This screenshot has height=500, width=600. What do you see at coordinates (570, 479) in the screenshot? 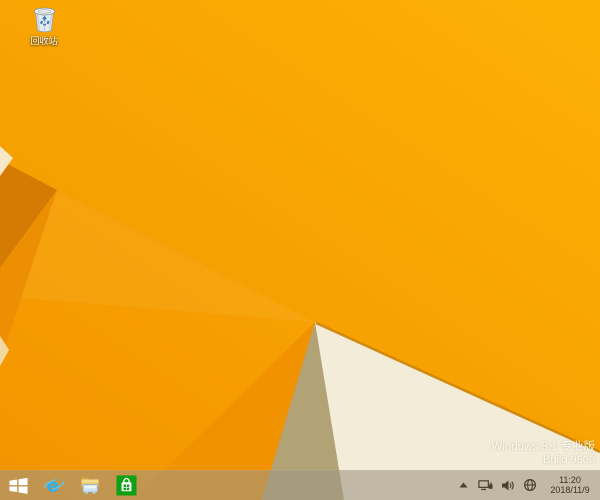
I see `clock-time: 11:20` at bounding box center [570, 479].